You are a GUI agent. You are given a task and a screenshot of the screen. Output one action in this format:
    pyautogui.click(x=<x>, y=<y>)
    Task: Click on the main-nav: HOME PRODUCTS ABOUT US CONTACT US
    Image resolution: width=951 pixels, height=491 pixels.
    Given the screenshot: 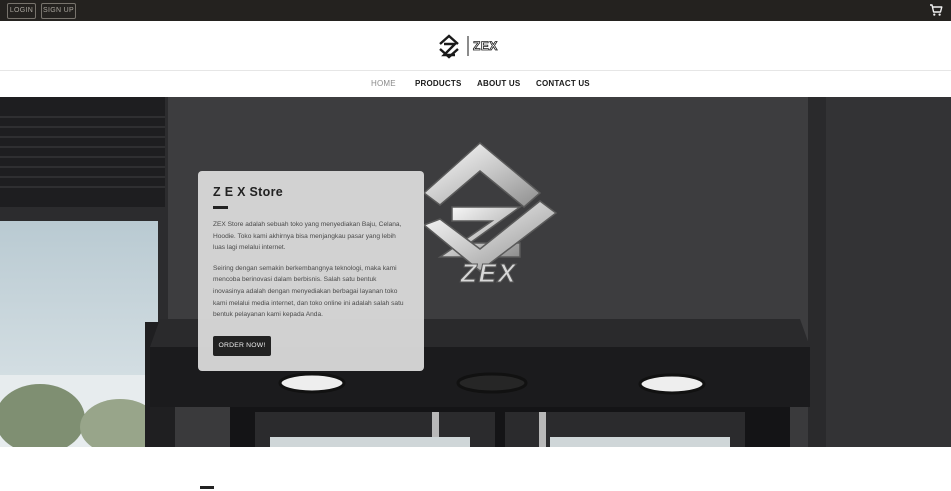 What is the action you would take?
    pyautogui.click(x=475, y=84)
    